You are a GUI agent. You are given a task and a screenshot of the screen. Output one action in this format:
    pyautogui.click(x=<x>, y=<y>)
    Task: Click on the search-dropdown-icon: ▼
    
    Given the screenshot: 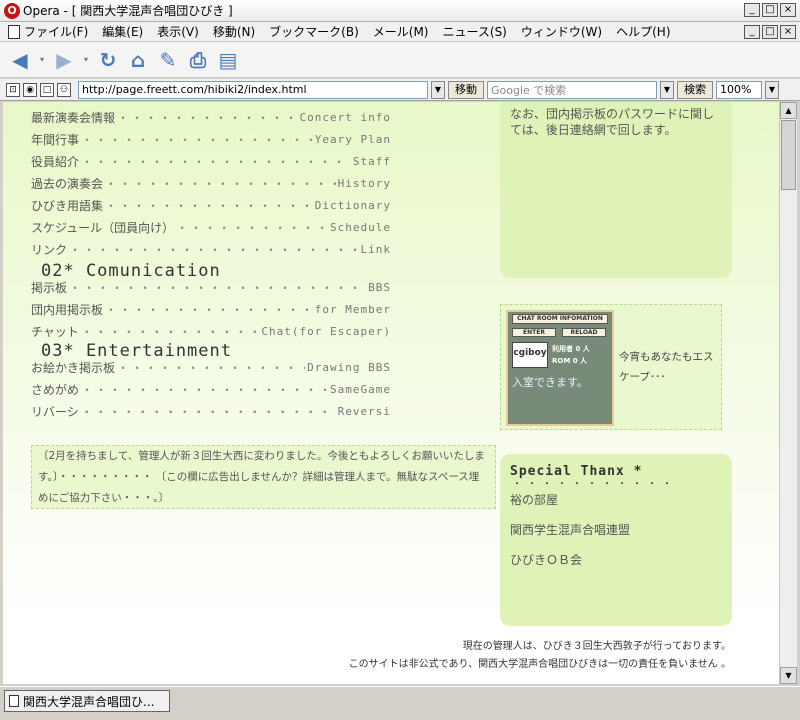 What is the action you would take?
    pyautogui.click(x=667, y=89)
    